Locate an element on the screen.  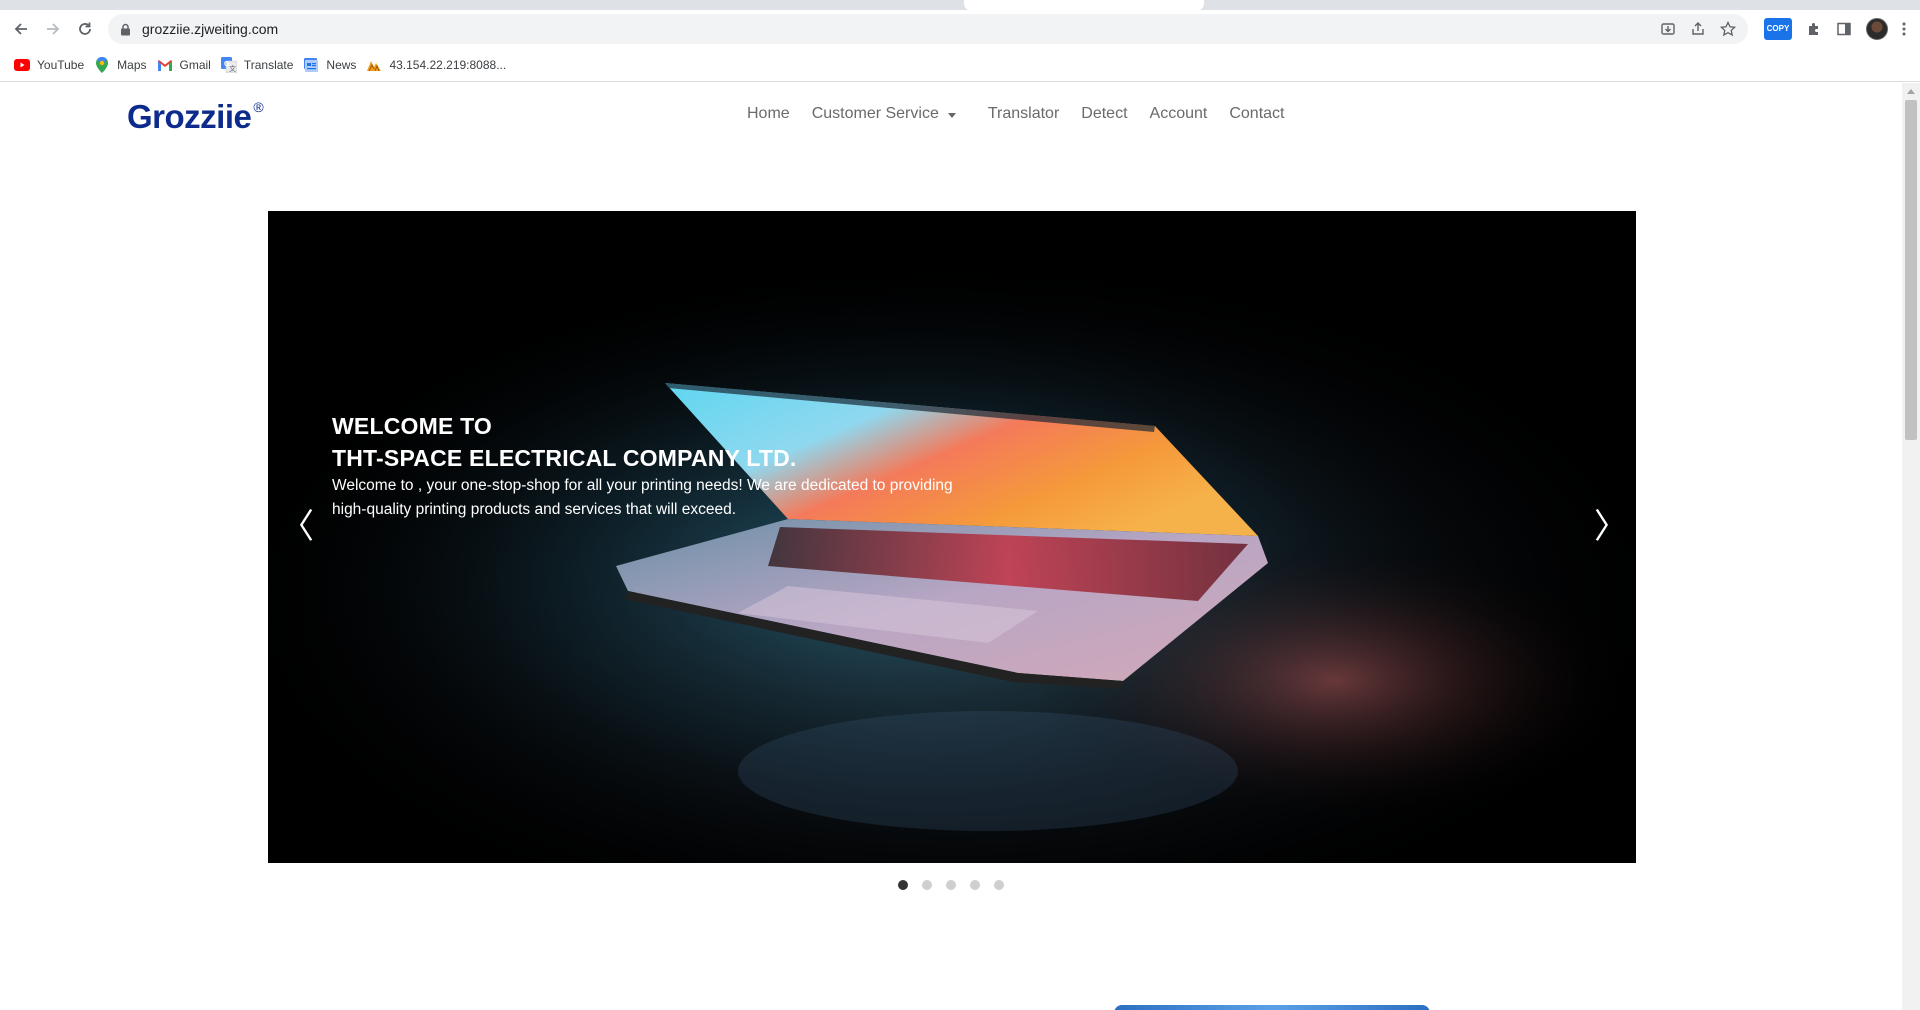
nav-customer-service: Customer Service is located at coordinates (884, 114).